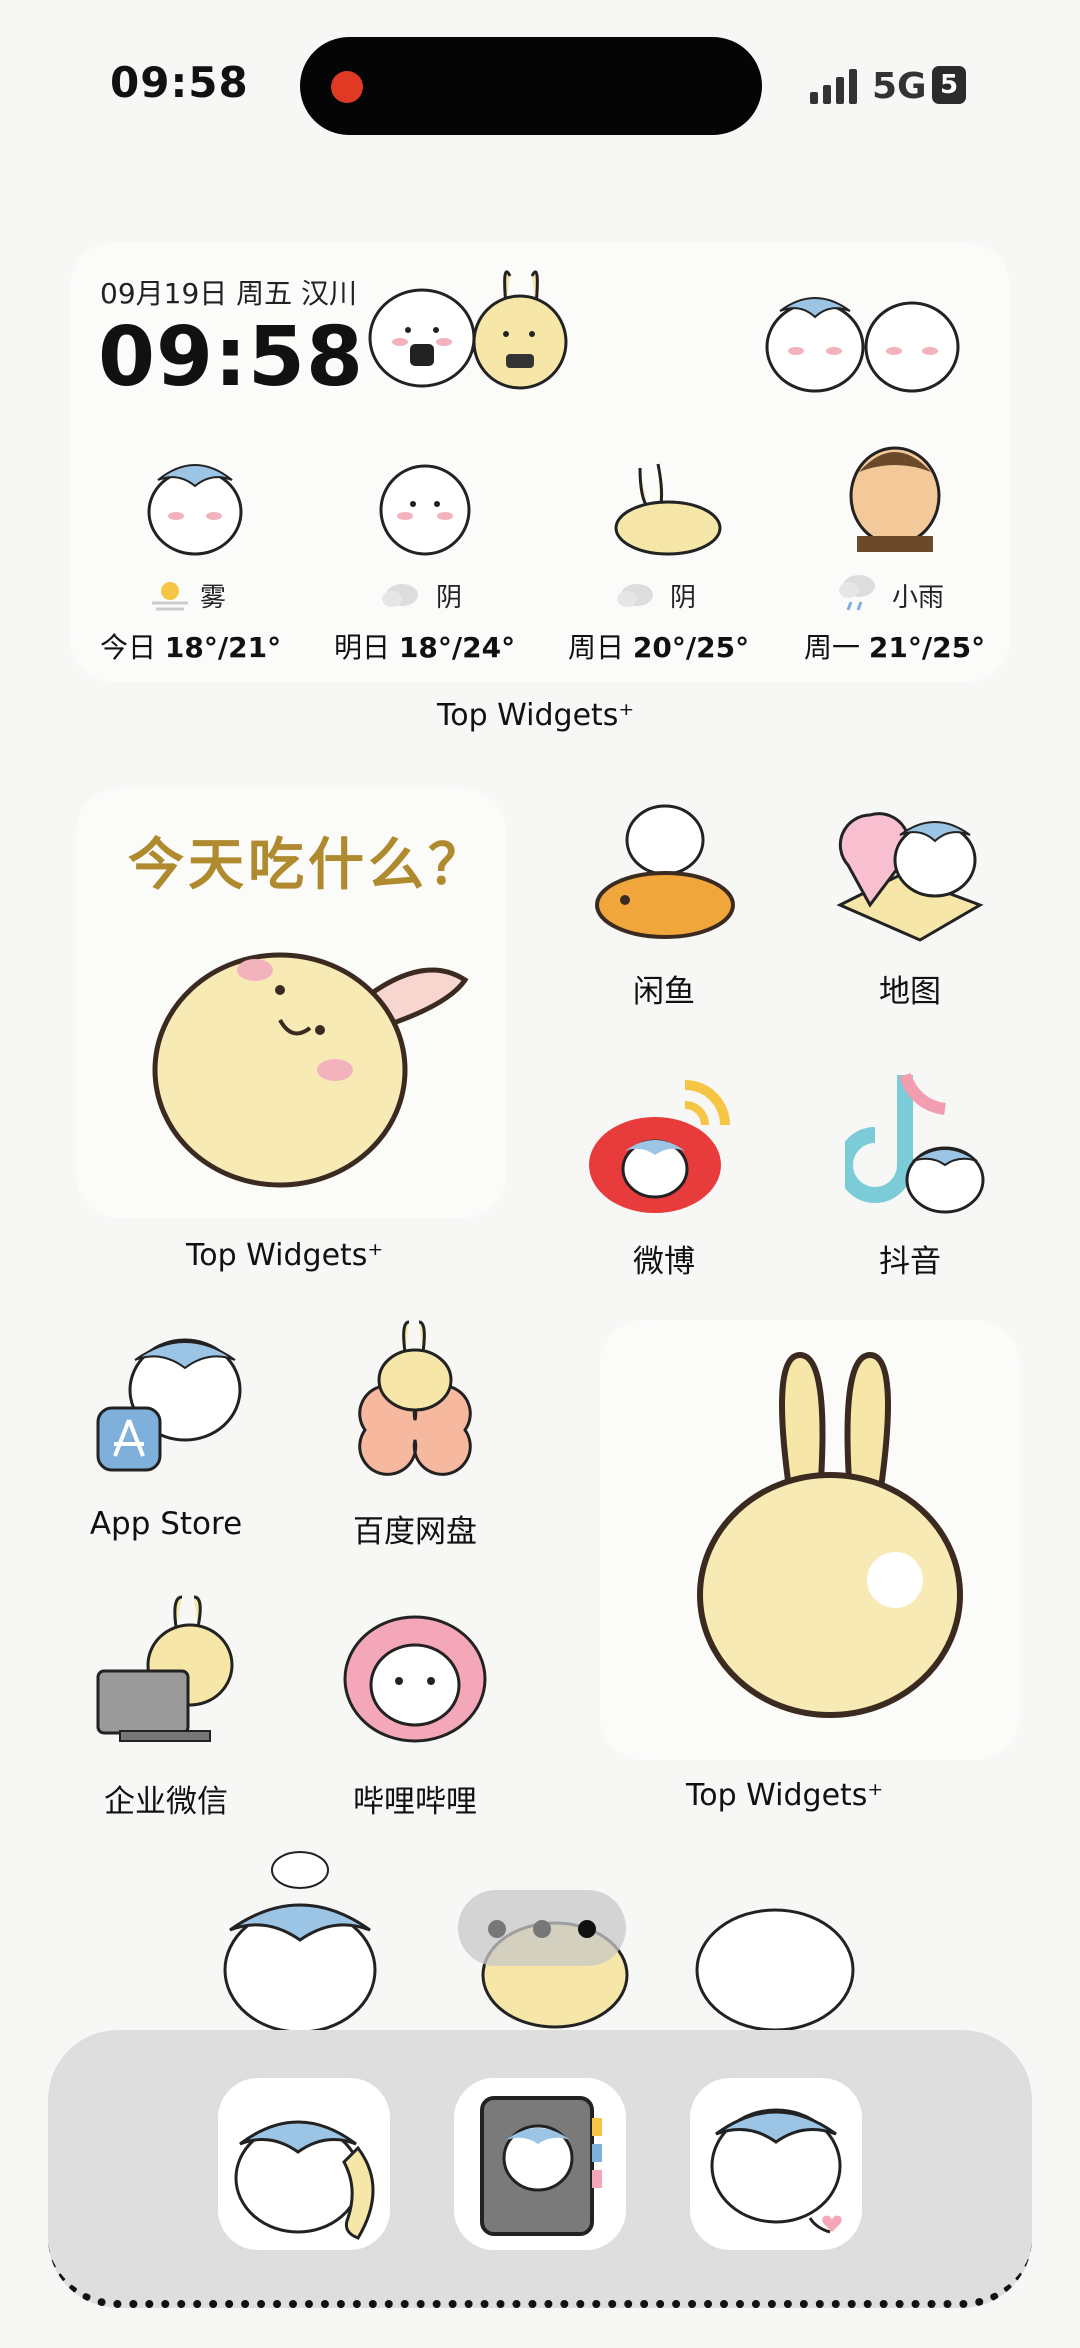  What do you see at coordinates (668, 509) in the screenshot?
I see `lying-bunny-icon` at bounding box center [668, 509].